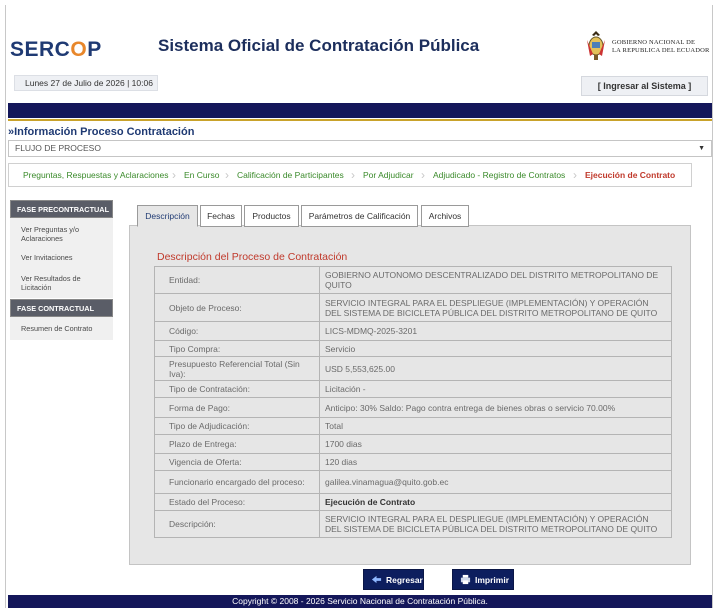 The height and width of the screenshot is (616, 720). What do you see at coordinates (319, 45) in the screenshot?
I see `page-title: Sistema Oficial de Contratación Pública` at bounding box center [319, 45].